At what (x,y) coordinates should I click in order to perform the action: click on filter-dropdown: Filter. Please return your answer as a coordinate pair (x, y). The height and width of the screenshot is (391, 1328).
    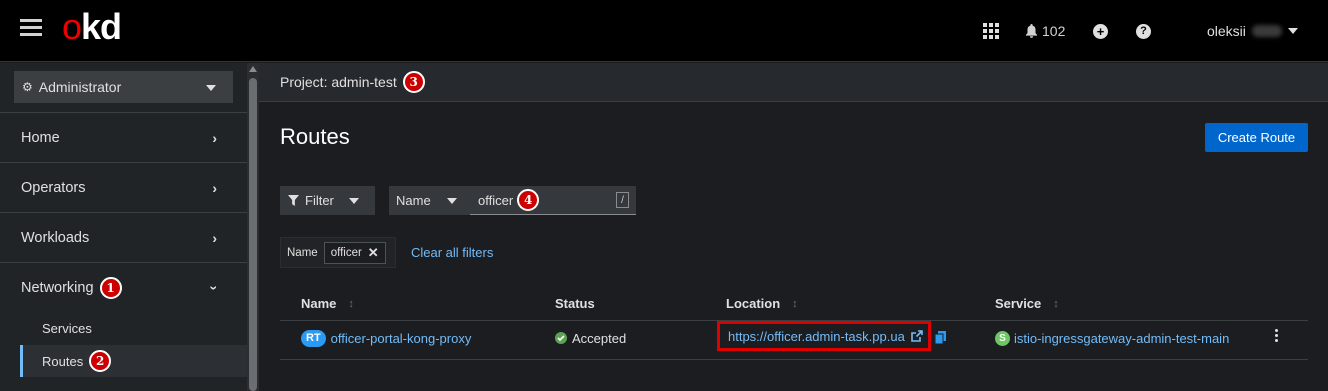
    Looking at the image, I should click on (327, 200).